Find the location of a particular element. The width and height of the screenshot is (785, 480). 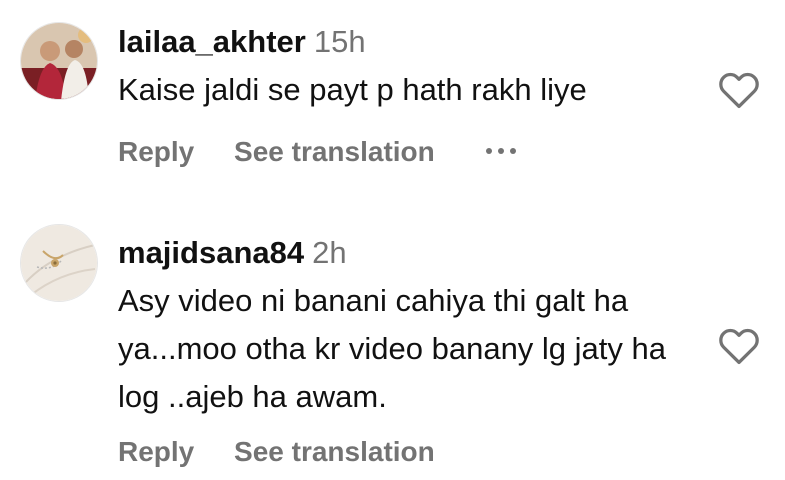

comment-header: majidsana84 2h is located at coordinates (232, 253).